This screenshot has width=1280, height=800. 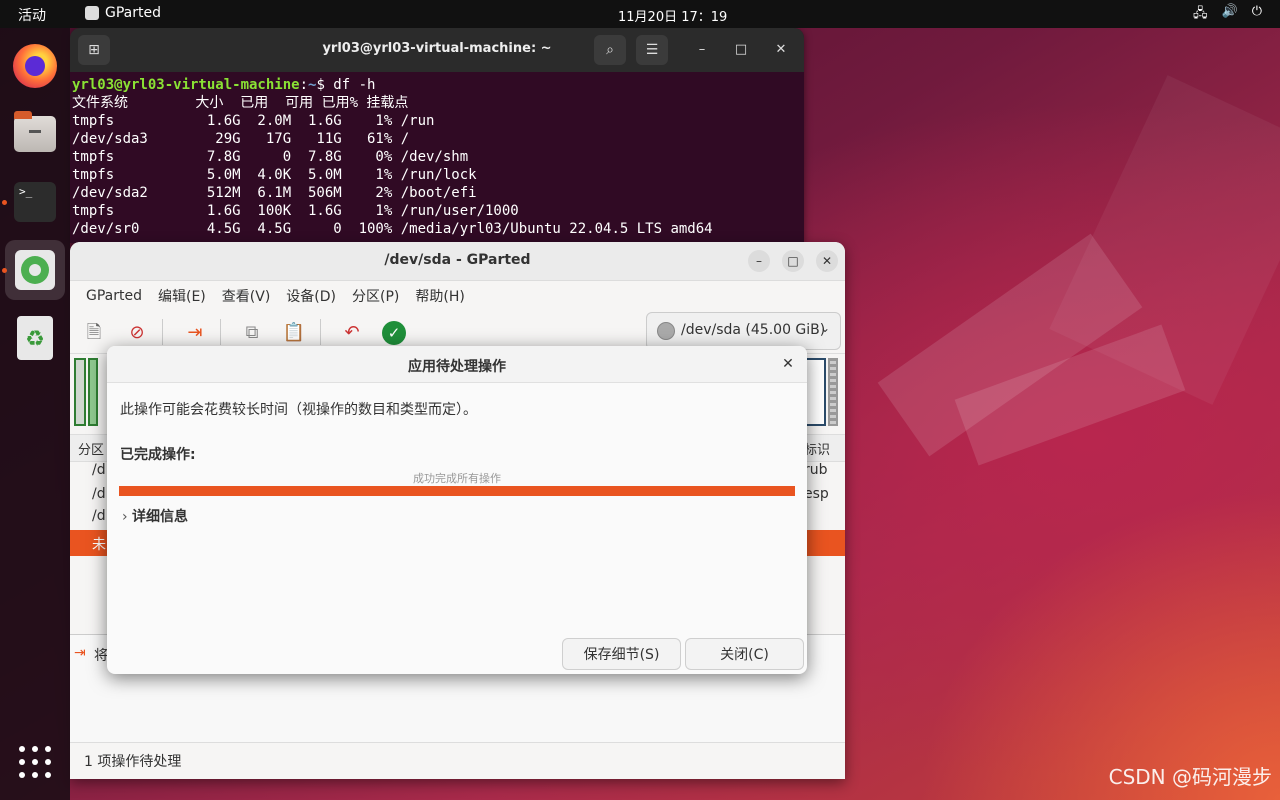 I want to click on menu-view: 查看(V), so click(x=246, y=296).